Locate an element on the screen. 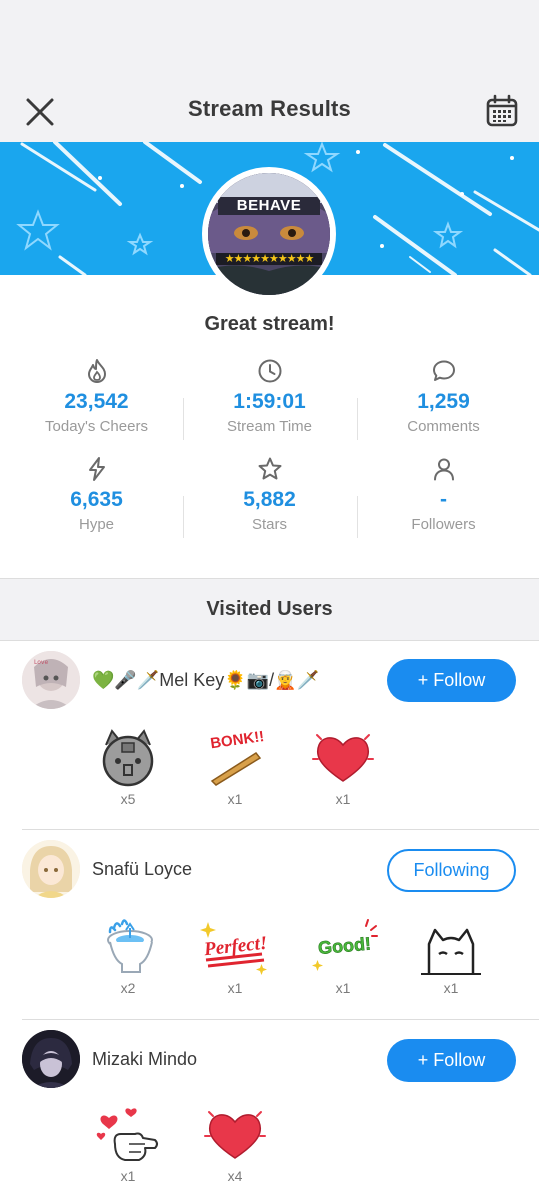 Image resolution: width=539 pixels, height=1200 pixels. svg-text: Love is located at coordinates (41, 662).